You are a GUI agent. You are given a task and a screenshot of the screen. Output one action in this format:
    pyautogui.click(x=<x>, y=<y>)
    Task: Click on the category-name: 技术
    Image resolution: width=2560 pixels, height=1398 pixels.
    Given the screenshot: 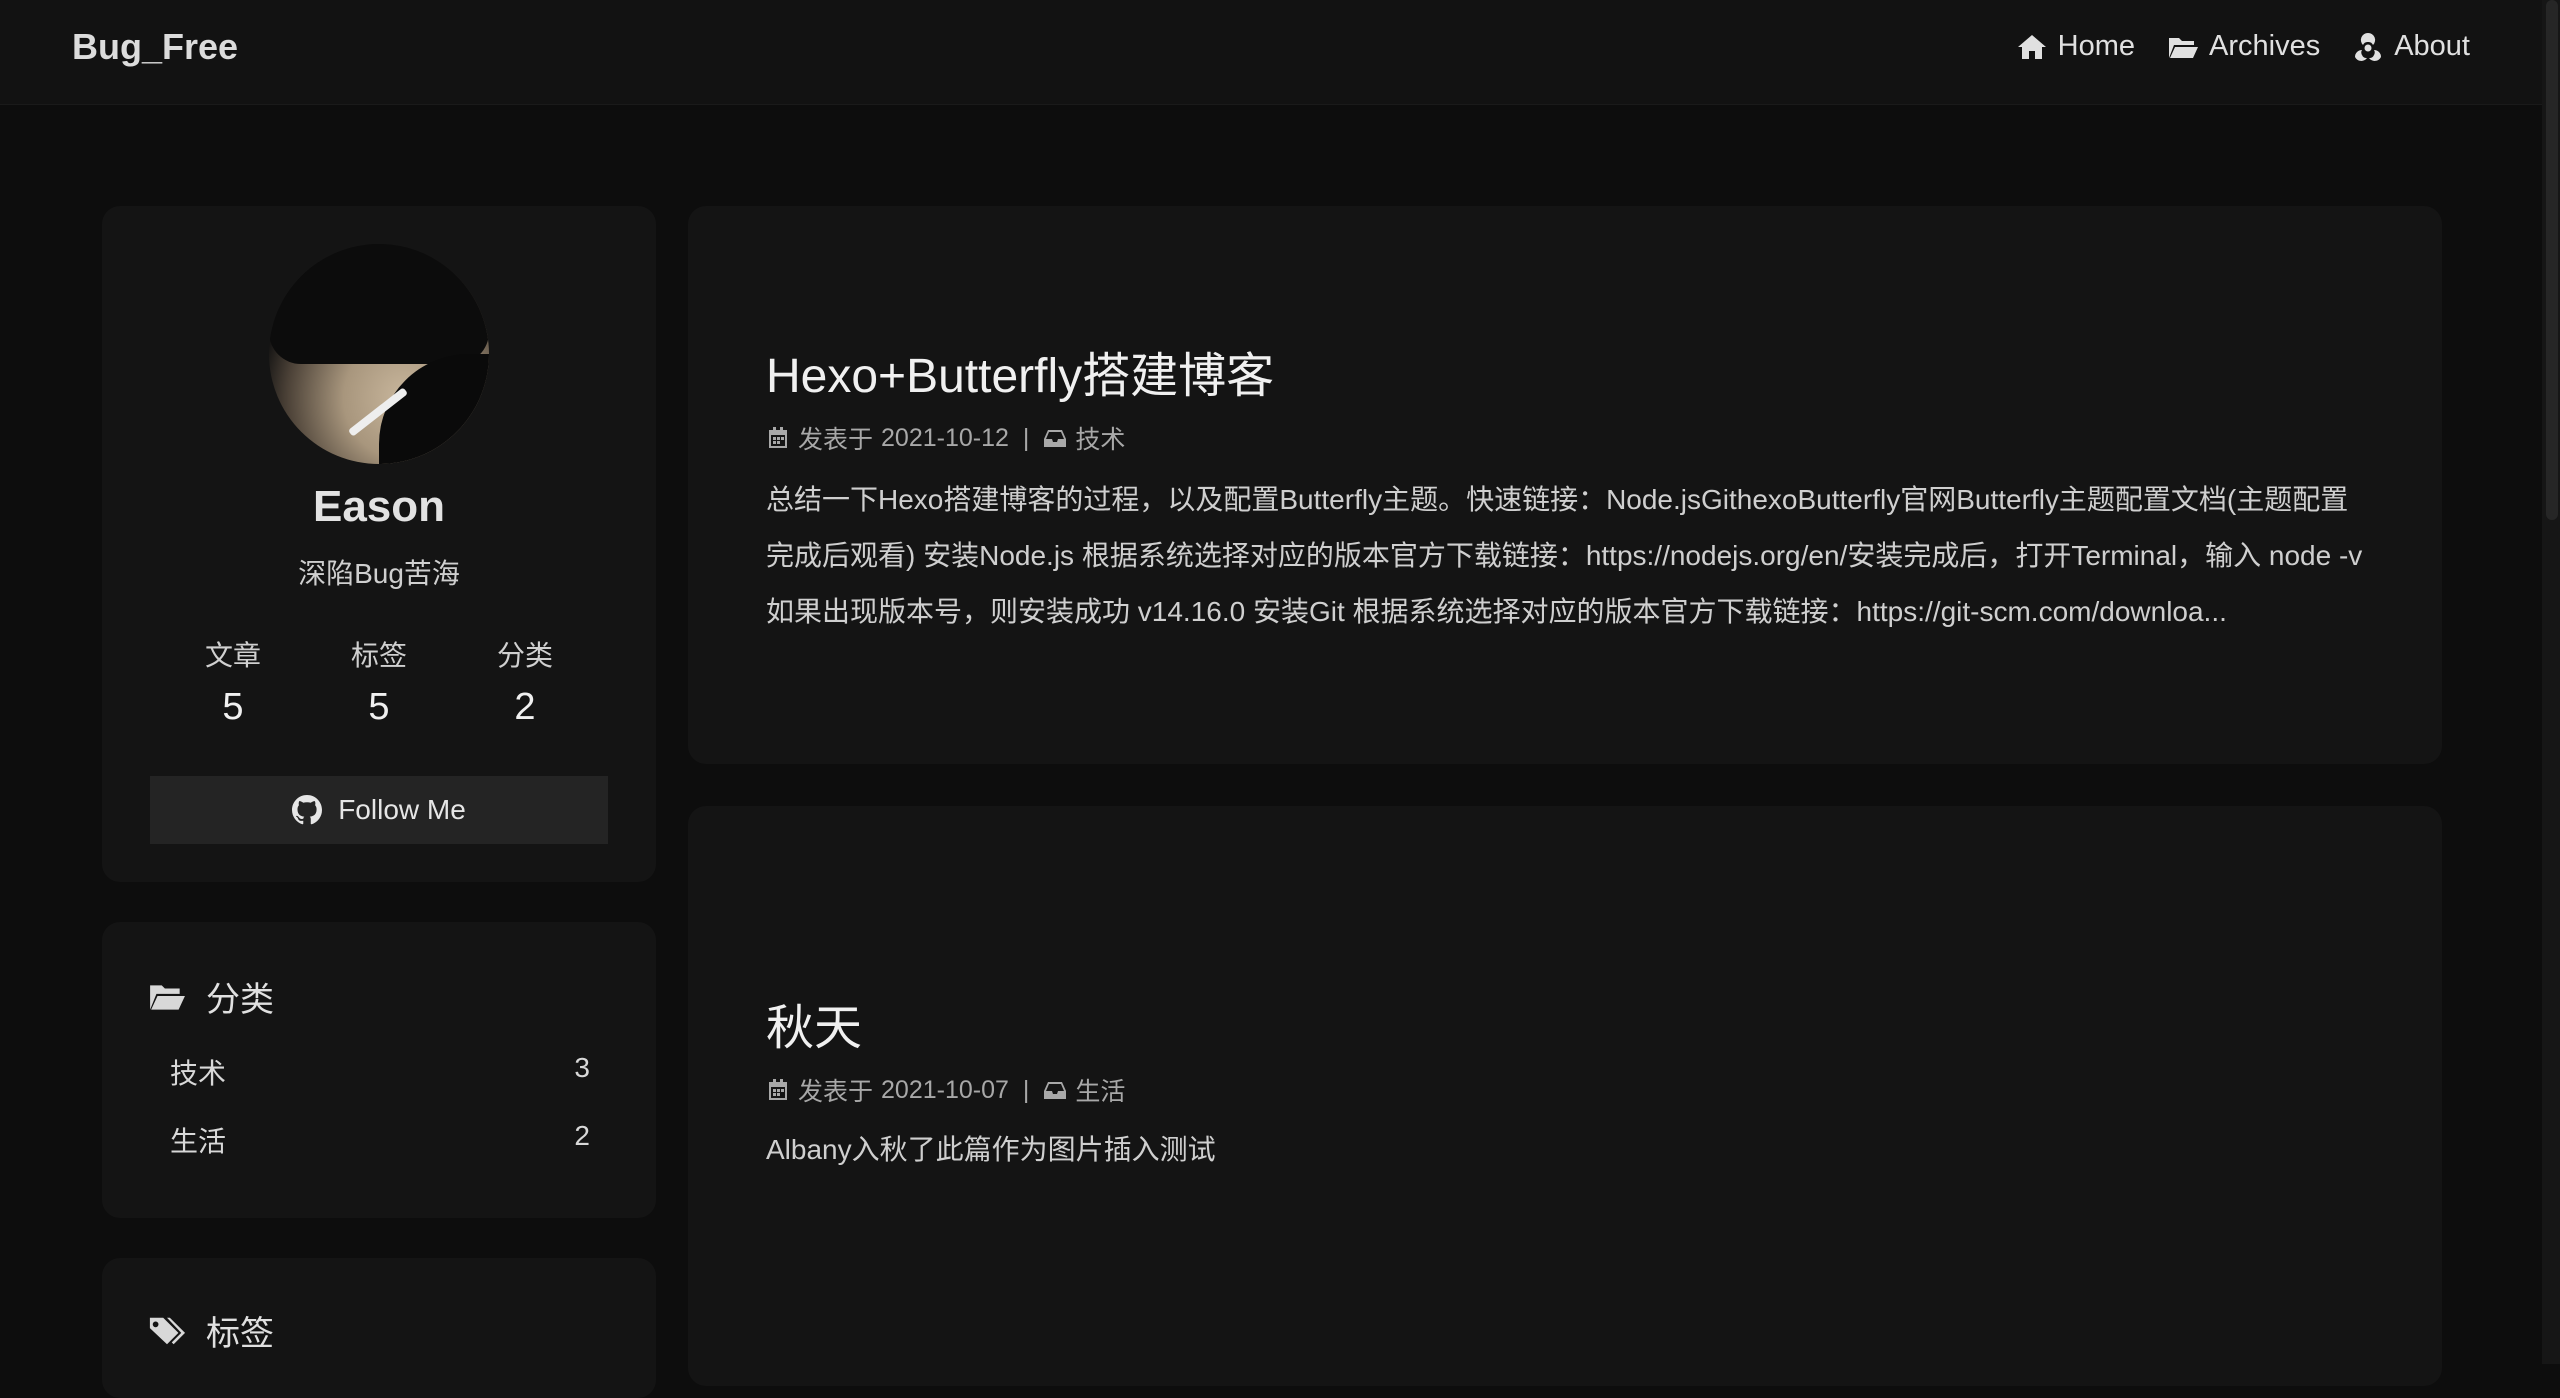 What is the action you would take?
    pyautogui.click(x=198, y=1073)
    